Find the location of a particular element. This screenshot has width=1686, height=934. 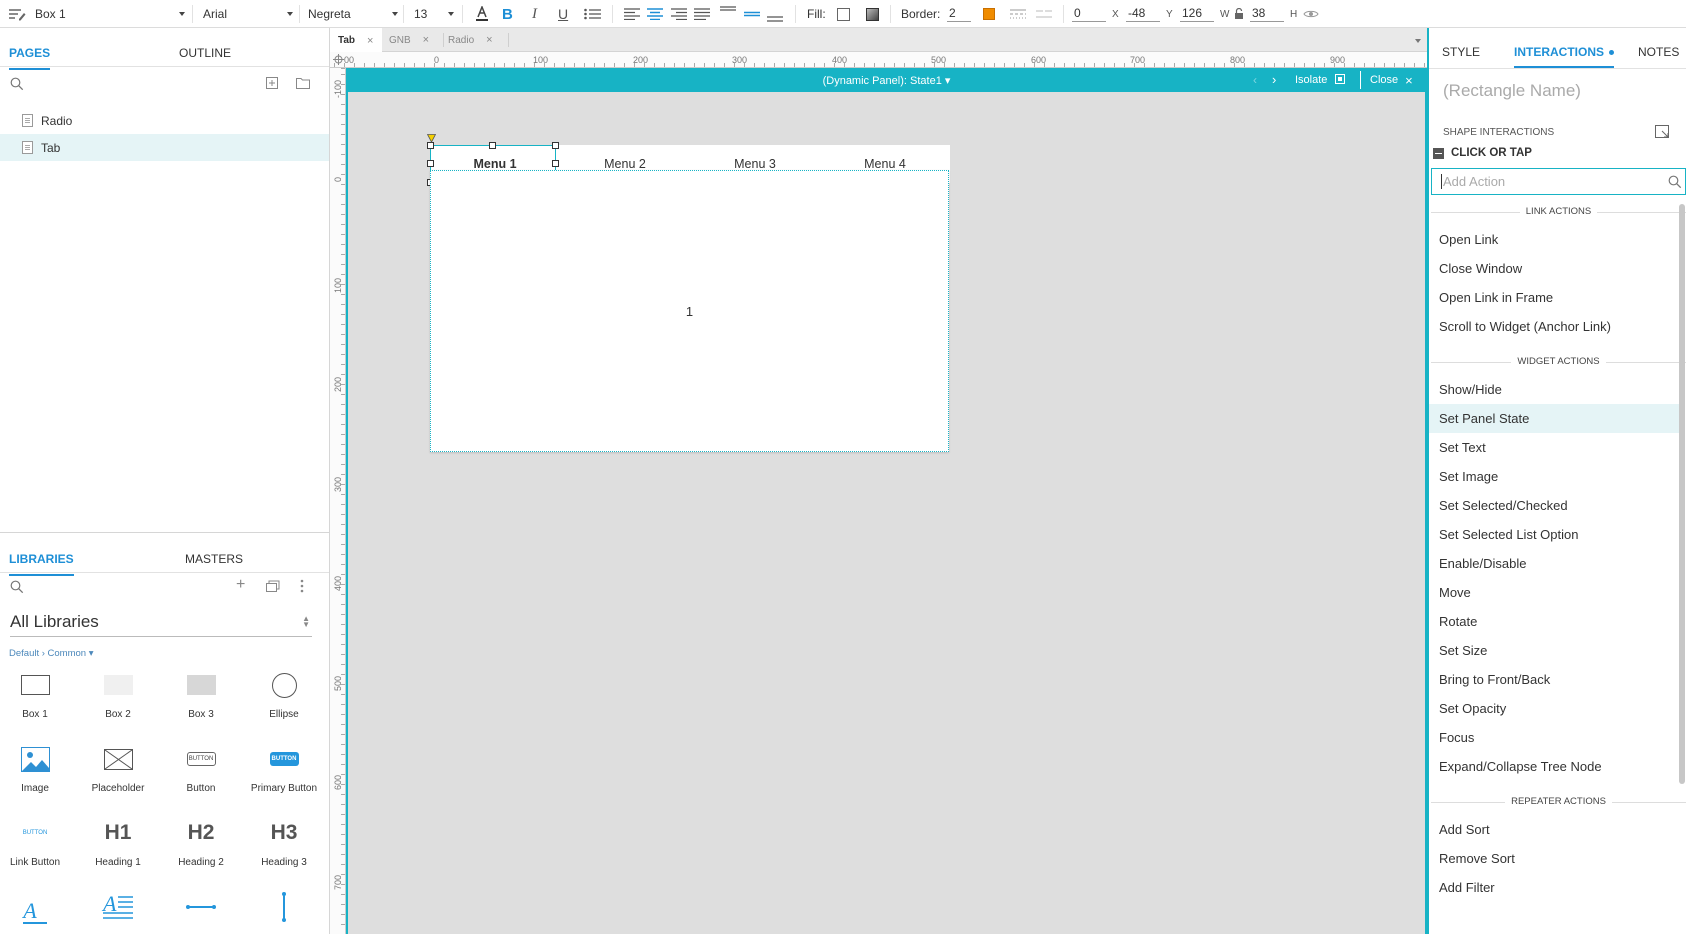

valign-top-icon is located at coordinates (728, 14).